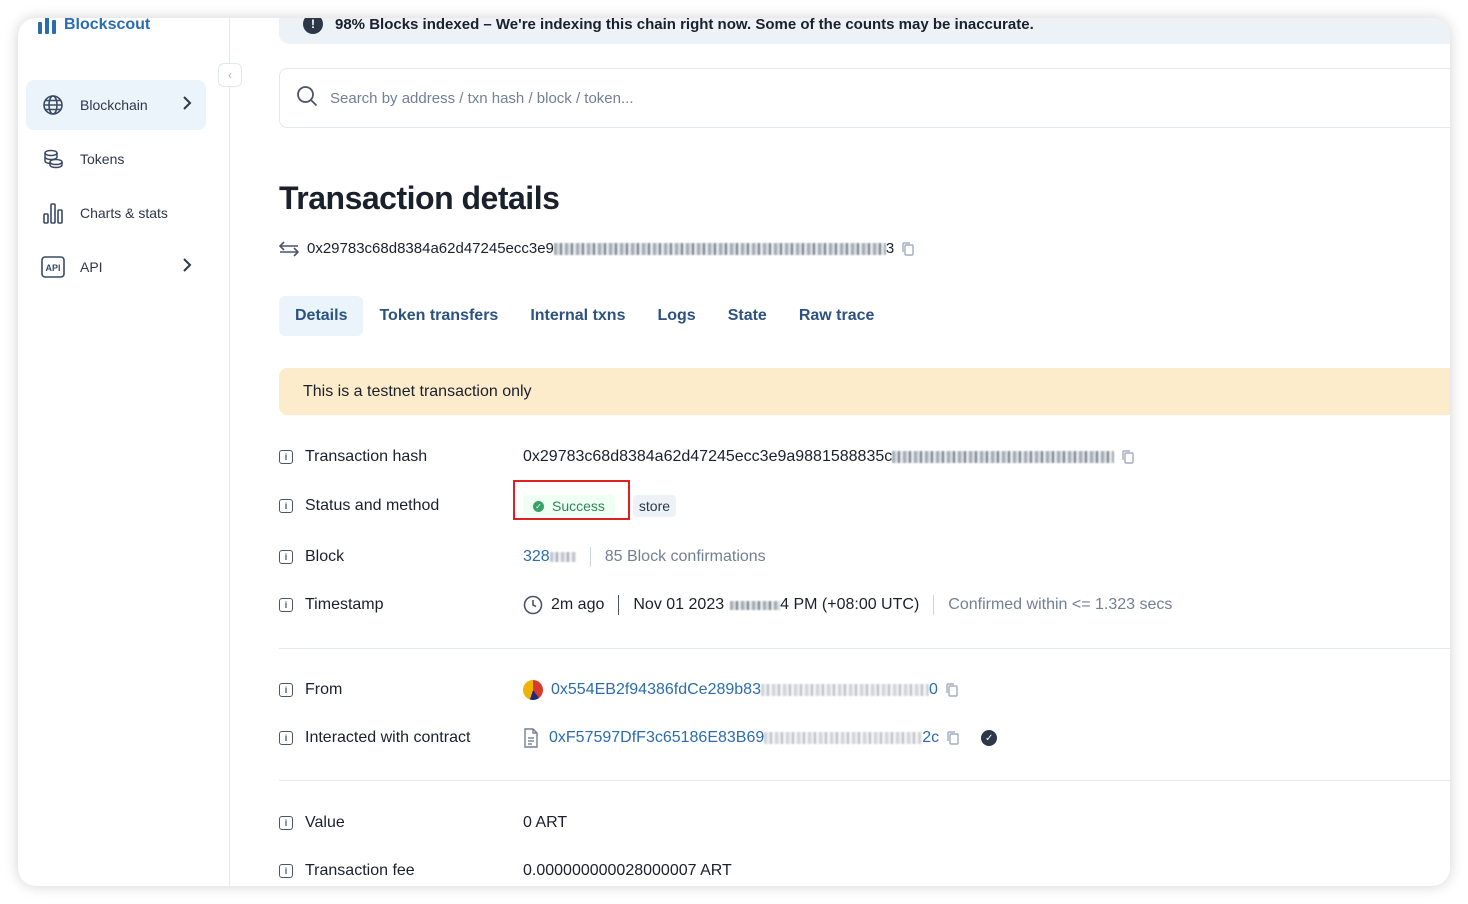 The height and width of the screenshot is (904, 1468). What do you see at coordinates (654, 506) in the screenshot?
I see `method-badge: store` at bounding box center [654, 506].